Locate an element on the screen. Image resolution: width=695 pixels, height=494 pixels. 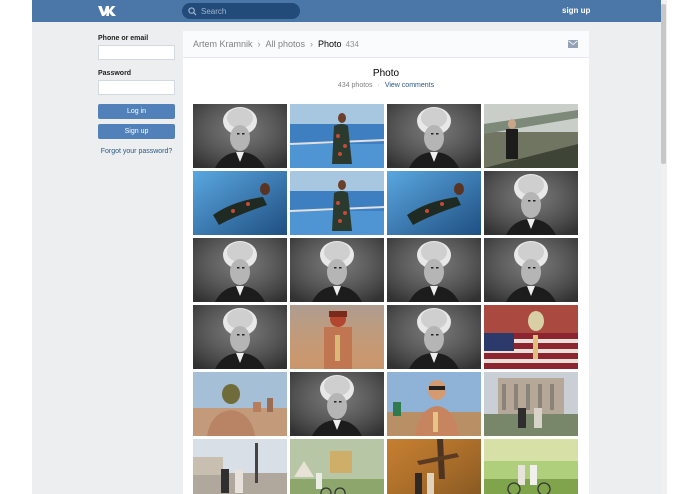
breadcrumb-all-photos: All photos is located at coordinates (286, 44).